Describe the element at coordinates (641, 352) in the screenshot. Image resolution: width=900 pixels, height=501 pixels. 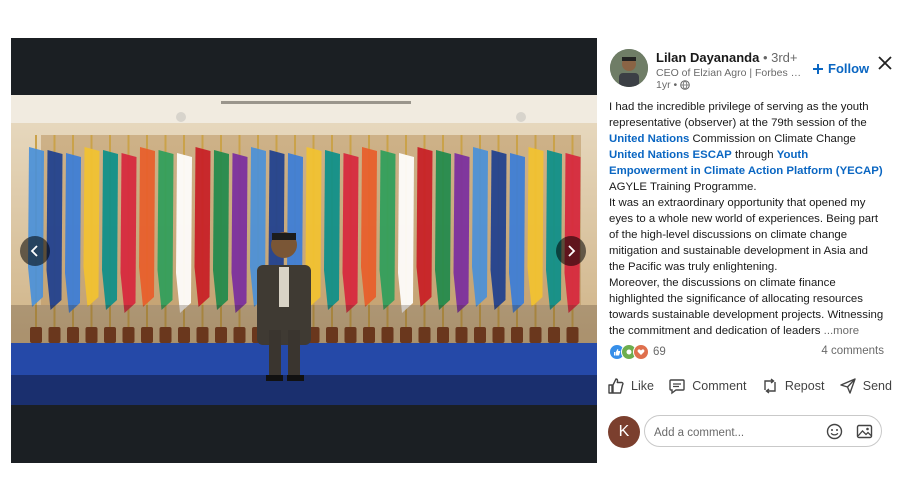
I see `love-reaction-icon` at that location.